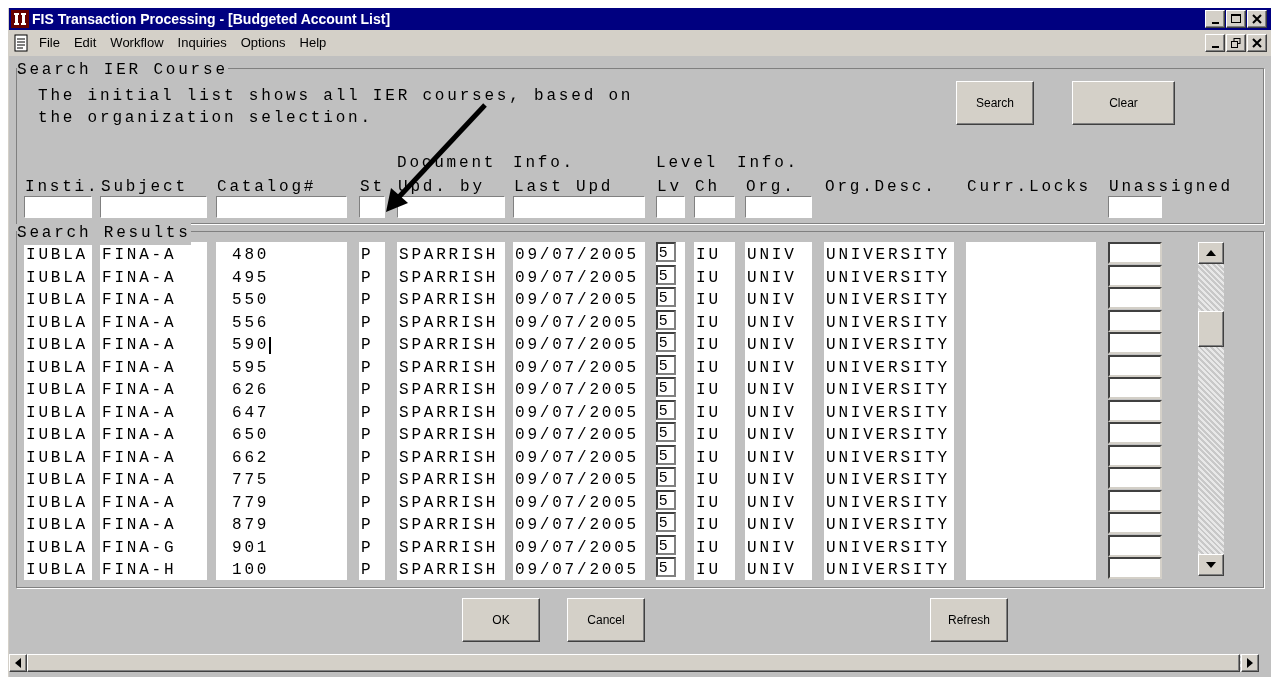 This screenshot has width=1271, height=677. I want to click on menu-item: Edit, so click(85, 43).